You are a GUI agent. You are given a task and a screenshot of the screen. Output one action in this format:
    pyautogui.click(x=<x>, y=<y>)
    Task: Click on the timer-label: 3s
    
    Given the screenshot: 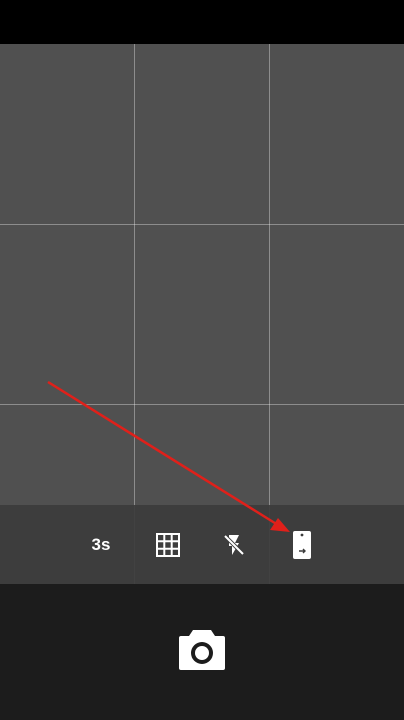 What is the action you would take?
    pyautogui.click(x=101, y=544)
    